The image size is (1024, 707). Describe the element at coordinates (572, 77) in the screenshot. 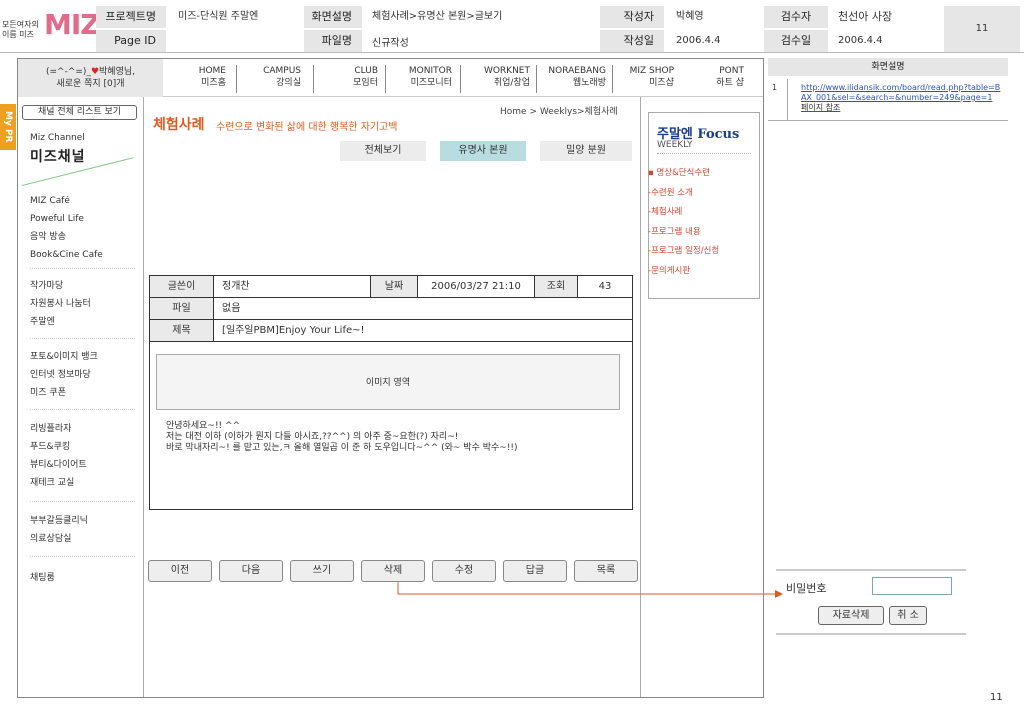

I see `nav-noraebang: NORAEBANG 웹노래방` at that location.